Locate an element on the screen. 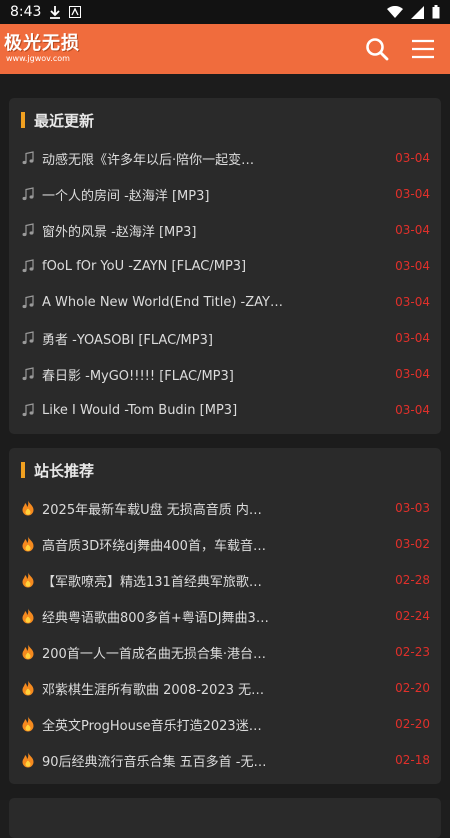 The image size is (450, 838). site-logo: 极光无损 www.jgwov.com is located at coordinates (79, 49).